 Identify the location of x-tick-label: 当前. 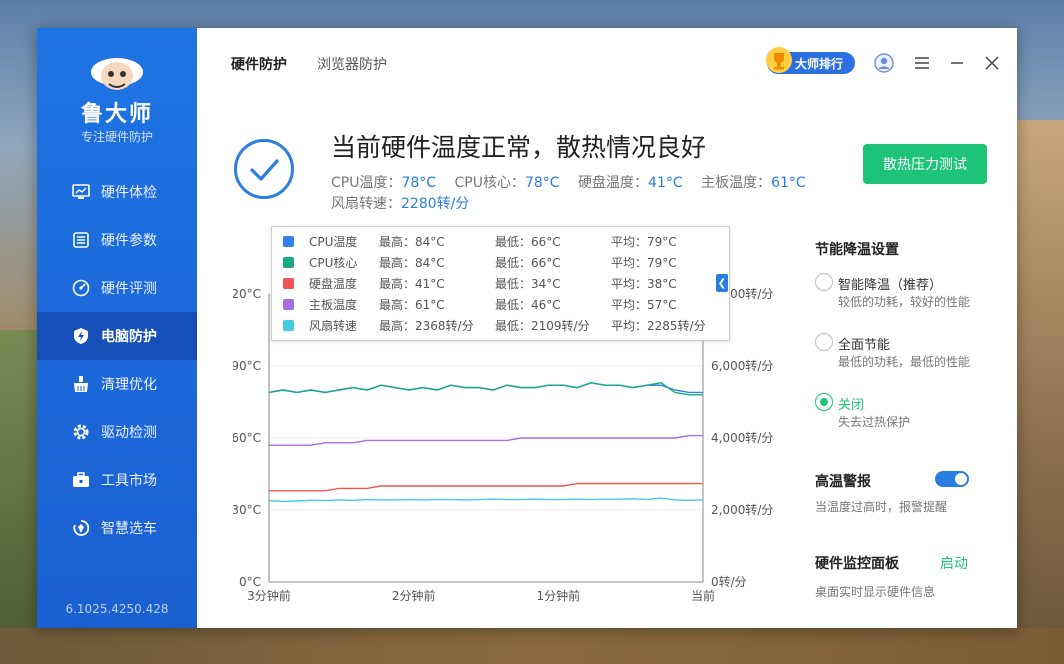
(703, 595).